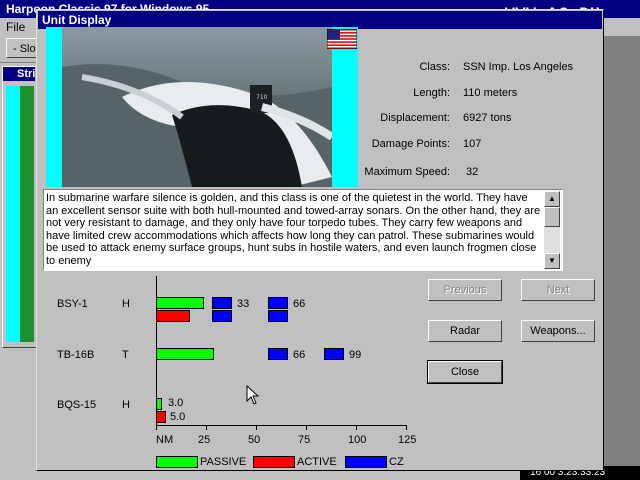  What do you see at coordinates (465, 290) in the screenshot?
I see `previous-button: Previous` at bounding box center [465, 290].